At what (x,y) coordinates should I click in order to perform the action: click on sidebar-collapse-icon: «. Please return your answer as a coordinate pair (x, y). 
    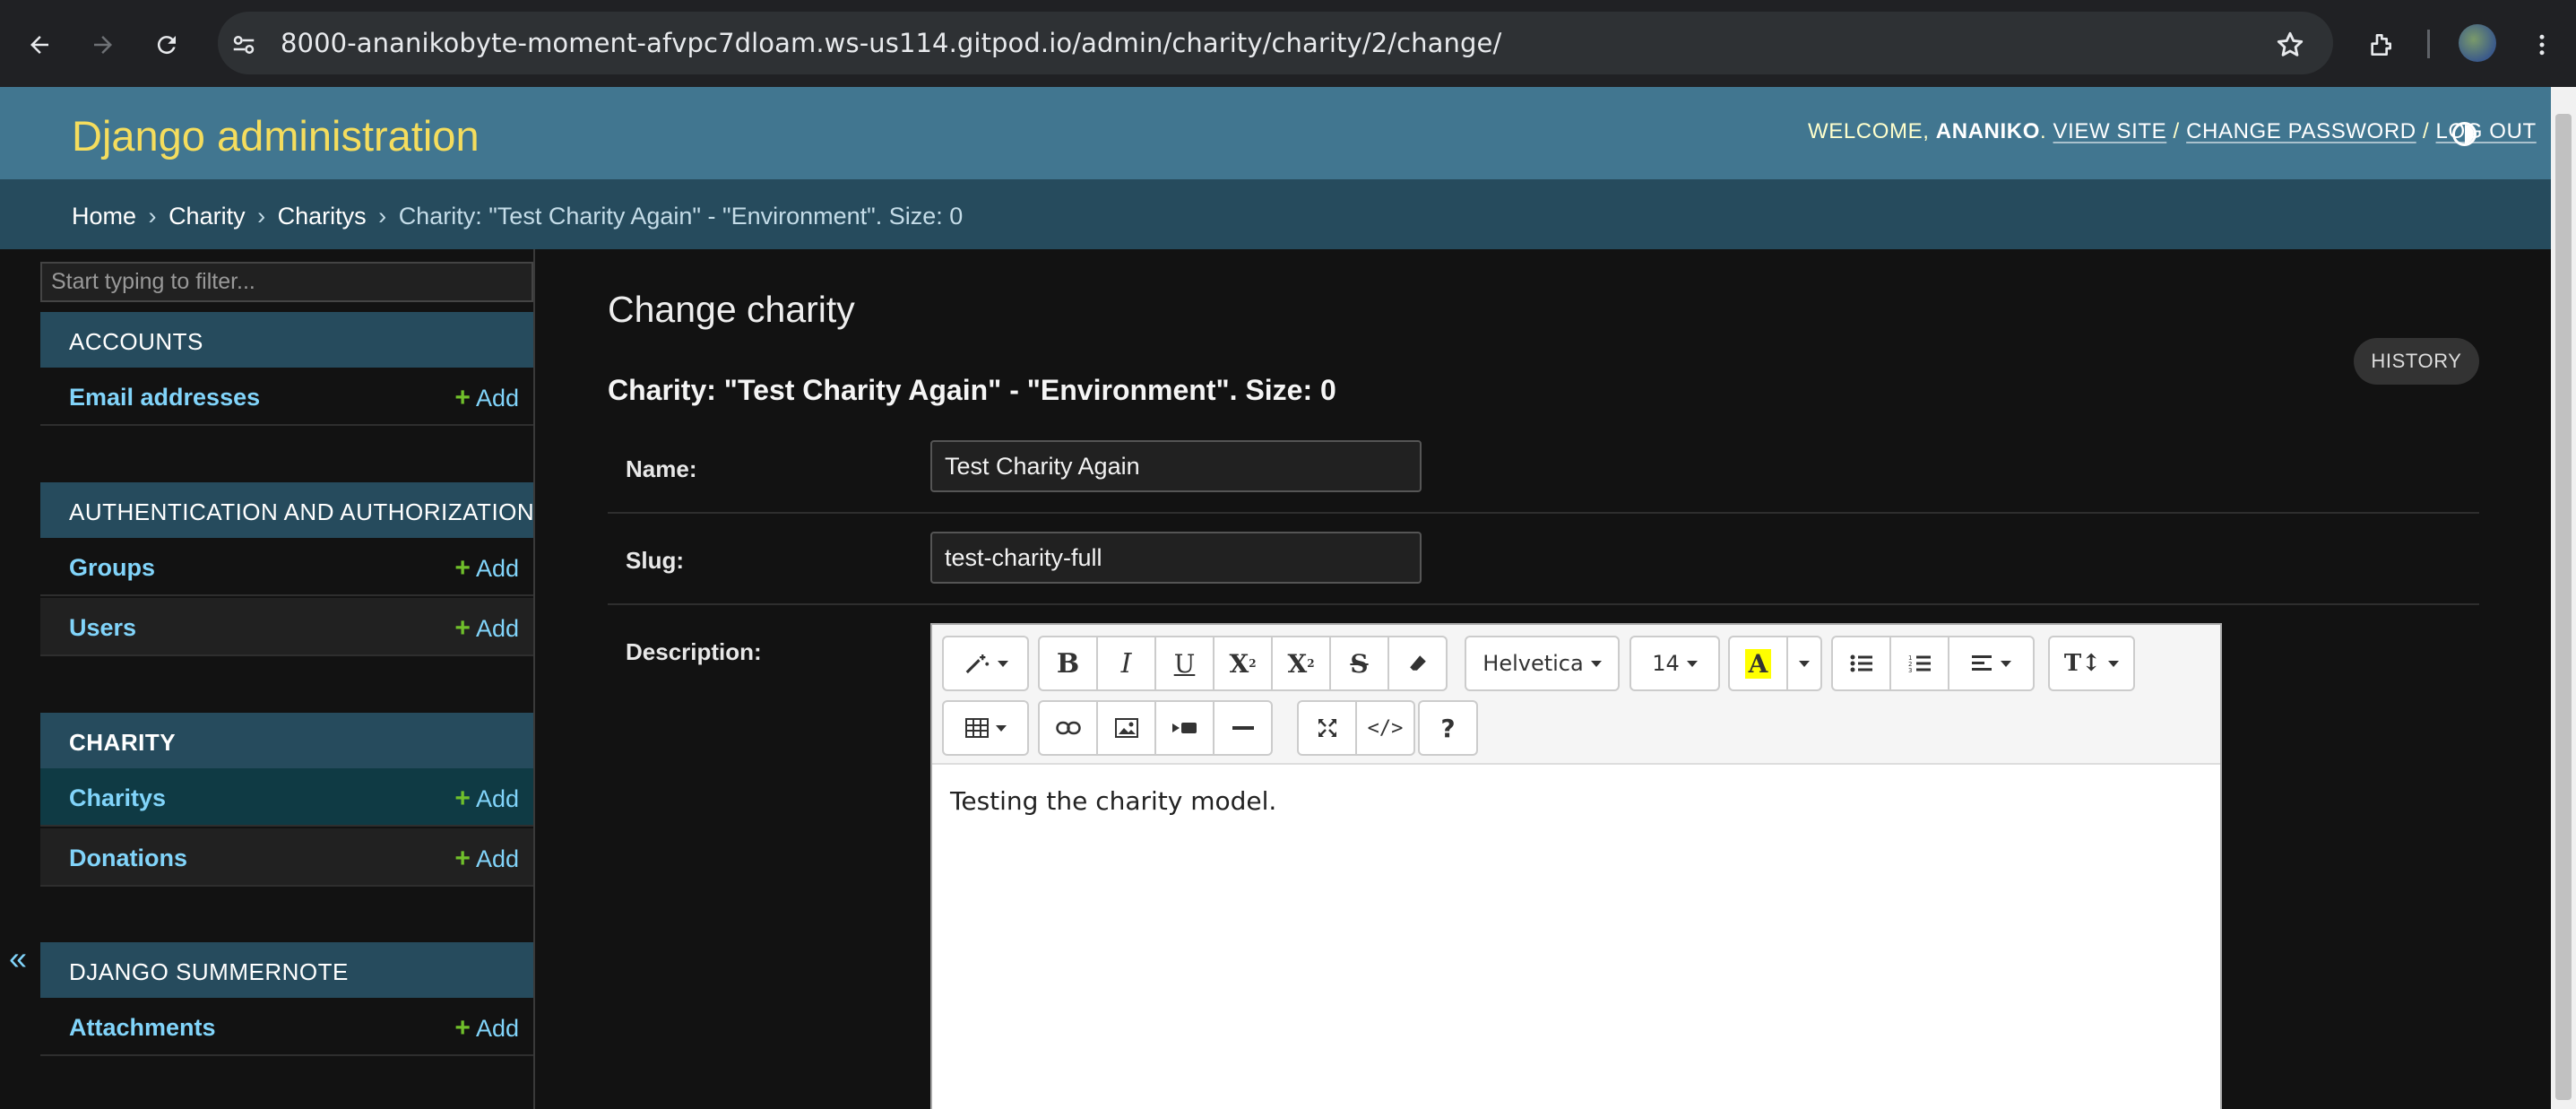
    Looking at the image, I should click on (18, 958).